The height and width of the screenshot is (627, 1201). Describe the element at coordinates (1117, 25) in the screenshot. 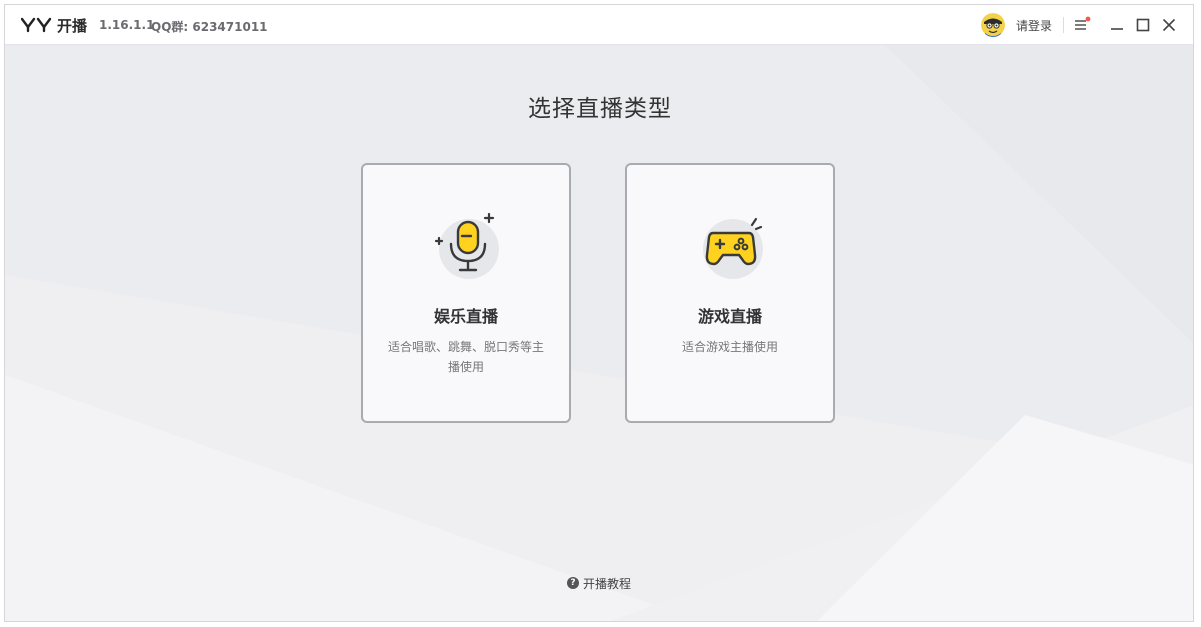

I see `minimize-icon` at that location.